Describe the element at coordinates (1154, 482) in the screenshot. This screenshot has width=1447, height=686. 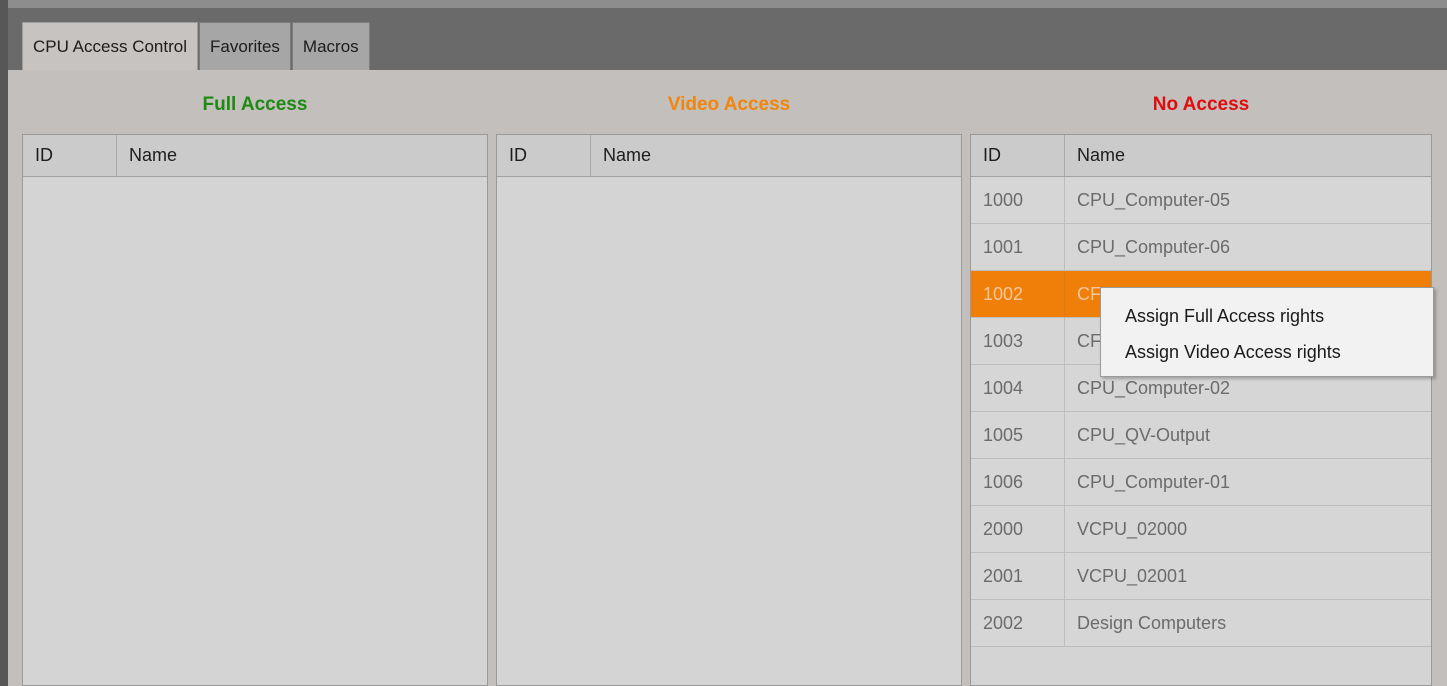
I see `row-name: CPU_Computer-01` at that location.